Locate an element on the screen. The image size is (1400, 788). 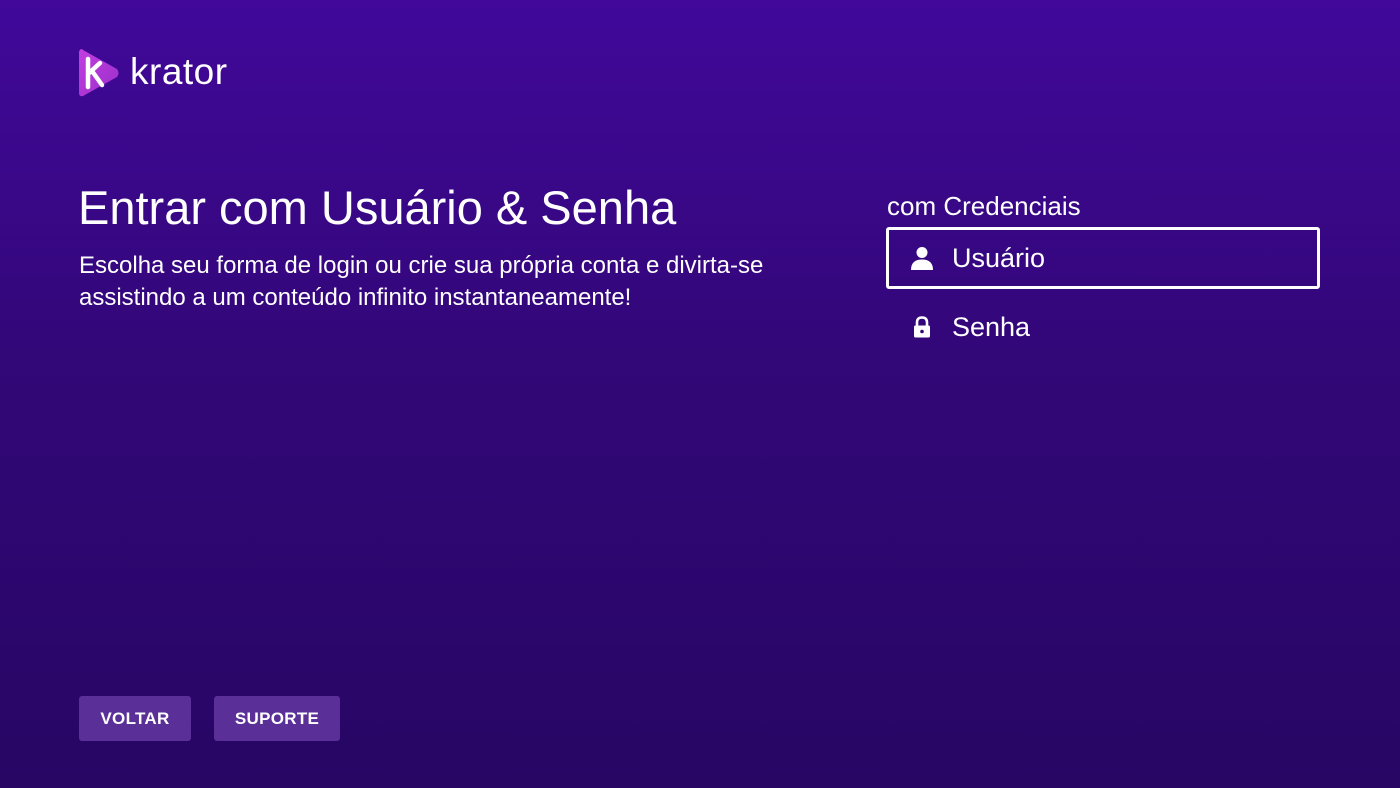
brand-name: krator is located at coordinates (179, 71).